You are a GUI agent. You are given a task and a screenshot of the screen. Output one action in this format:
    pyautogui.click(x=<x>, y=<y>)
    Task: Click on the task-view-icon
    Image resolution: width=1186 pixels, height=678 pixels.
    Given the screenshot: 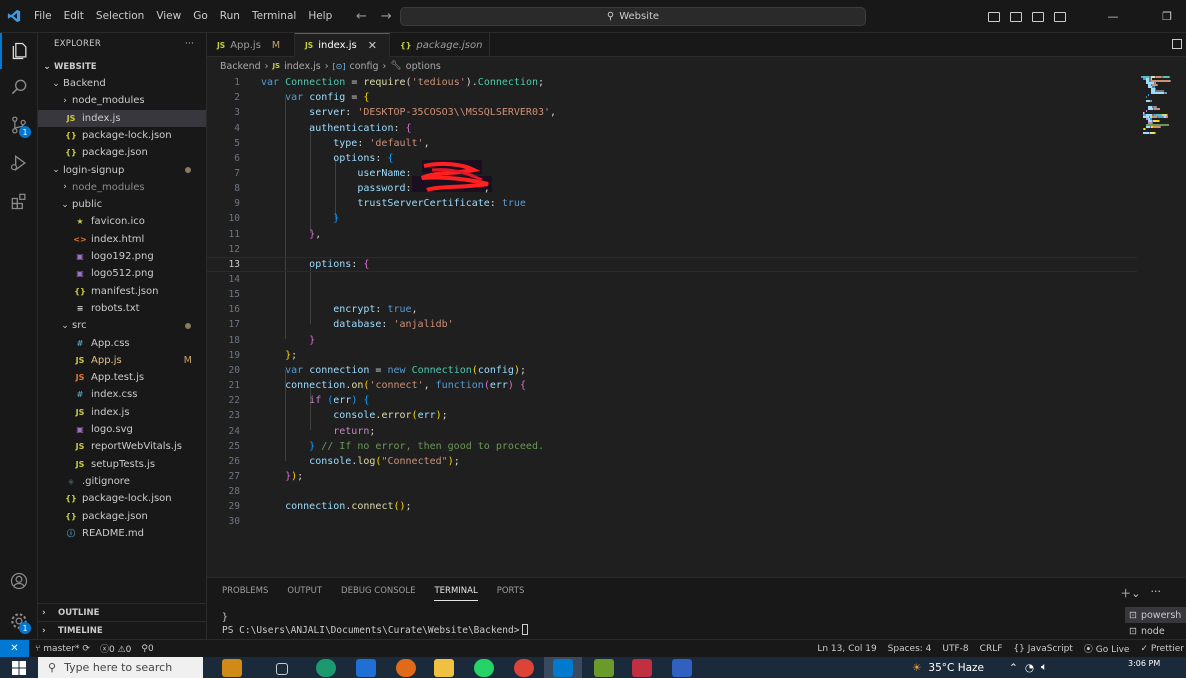 What is the action you would take?
    pyautogui.click(x=282, y=669)
    